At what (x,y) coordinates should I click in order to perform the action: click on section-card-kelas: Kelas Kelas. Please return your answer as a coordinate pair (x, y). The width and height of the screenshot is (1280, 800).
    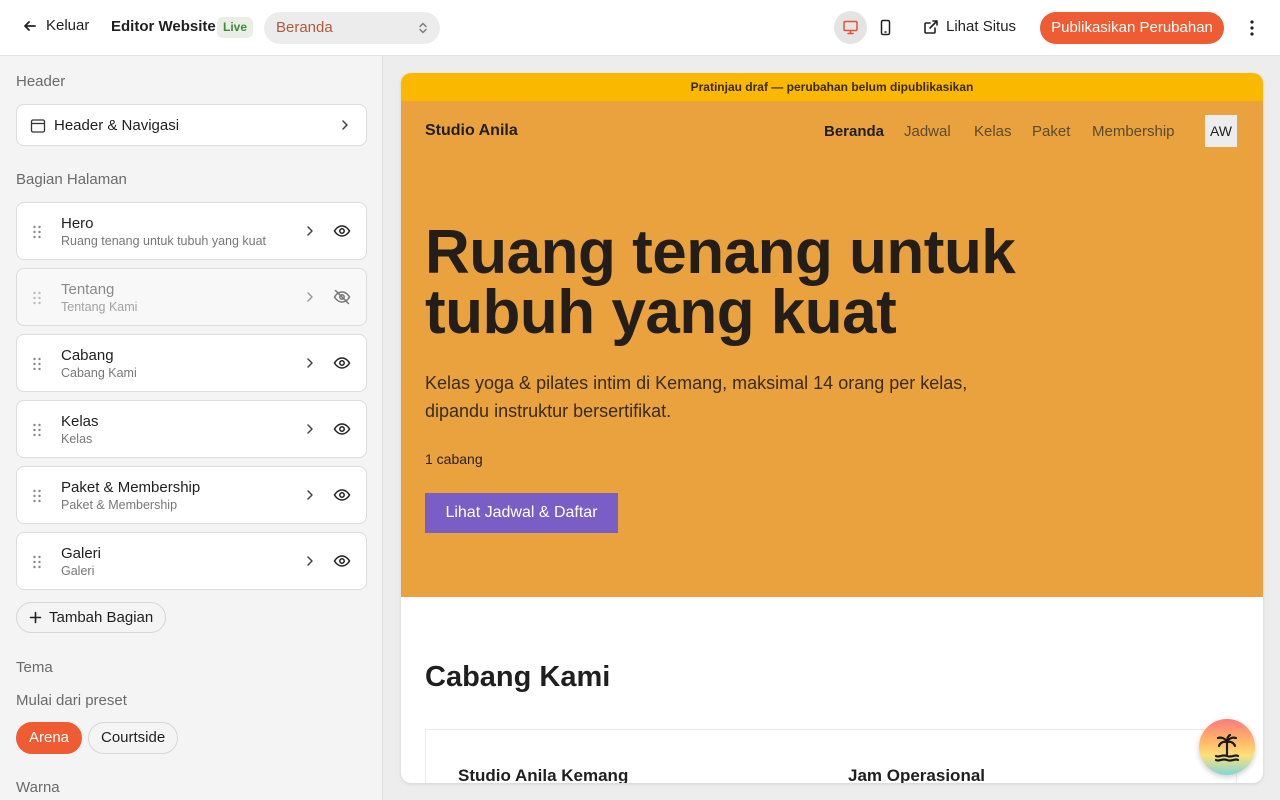
    Looking at the image, I should click on (191, 429).